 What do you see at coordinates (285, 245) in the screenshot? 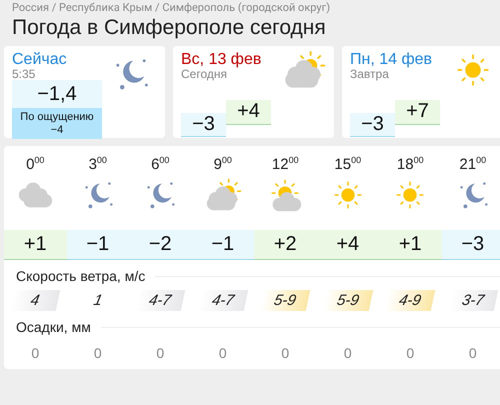
I see `temperature-bar: +2` at bounding box center [285, 245].